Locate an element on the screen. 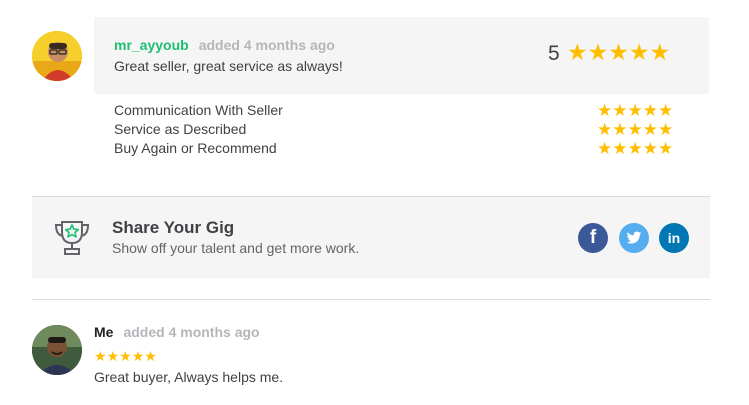 This screenshot has width=749, height=405. seller-avatar is located at coordinates (57, 350).